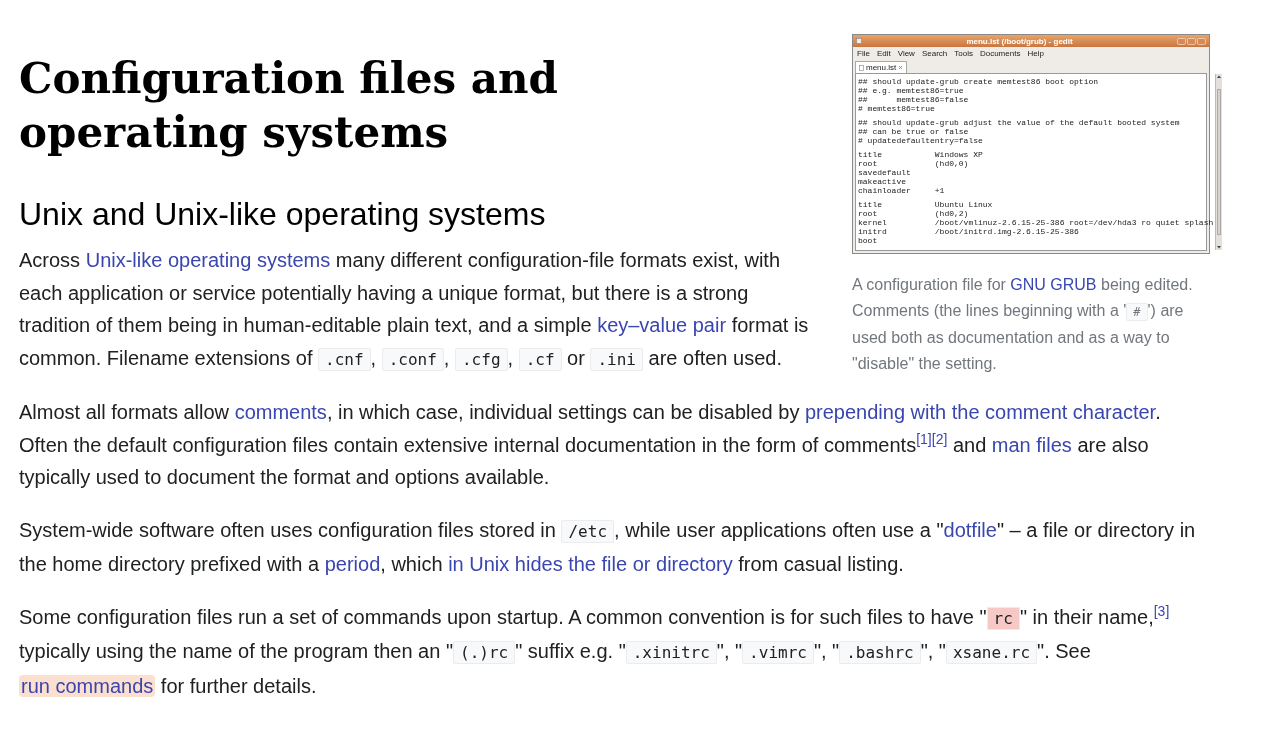  What do you see at coordinates (920, 140) in the screenshot?
I see `code-line: # updatedefaultentry=false` at bounding box center [920, 140].